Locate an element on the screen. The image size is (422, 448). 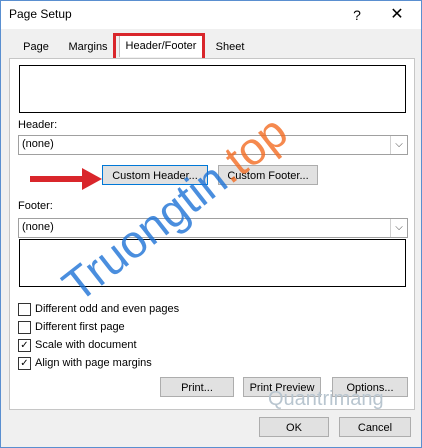
option-label: Different odd and even pages is located at coordinates (107, 309).